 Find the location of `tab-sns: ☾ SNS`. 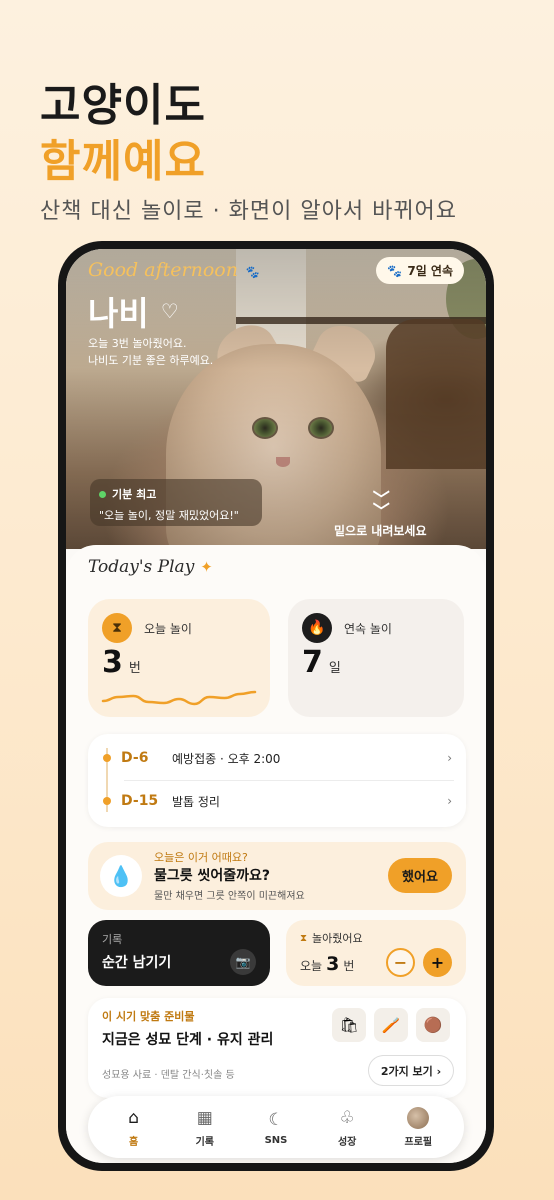

tab-sns: ☾ SNS is located at coordinates (276, 1127).